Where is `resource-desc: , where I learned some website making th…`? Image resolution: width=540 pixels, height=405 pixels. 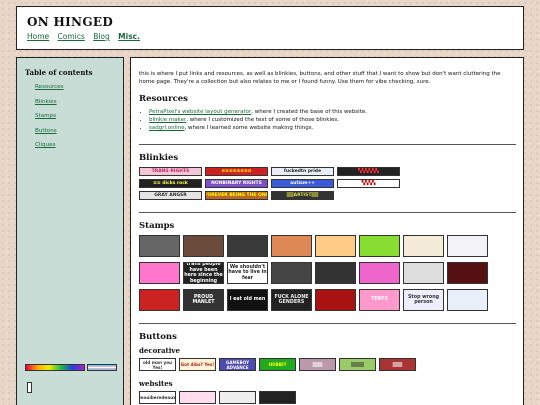 resource-desc: , where I learned some website making th… is located at coordinates (249, 128).